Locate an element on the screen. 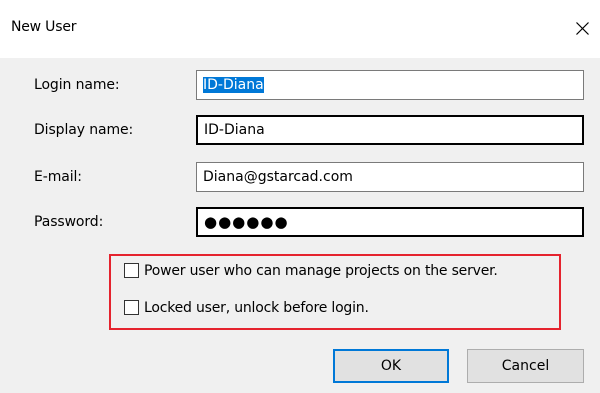 The width and height of the screenshot is (600, 393). title-bar: New User is located at coordinates (300, 29).